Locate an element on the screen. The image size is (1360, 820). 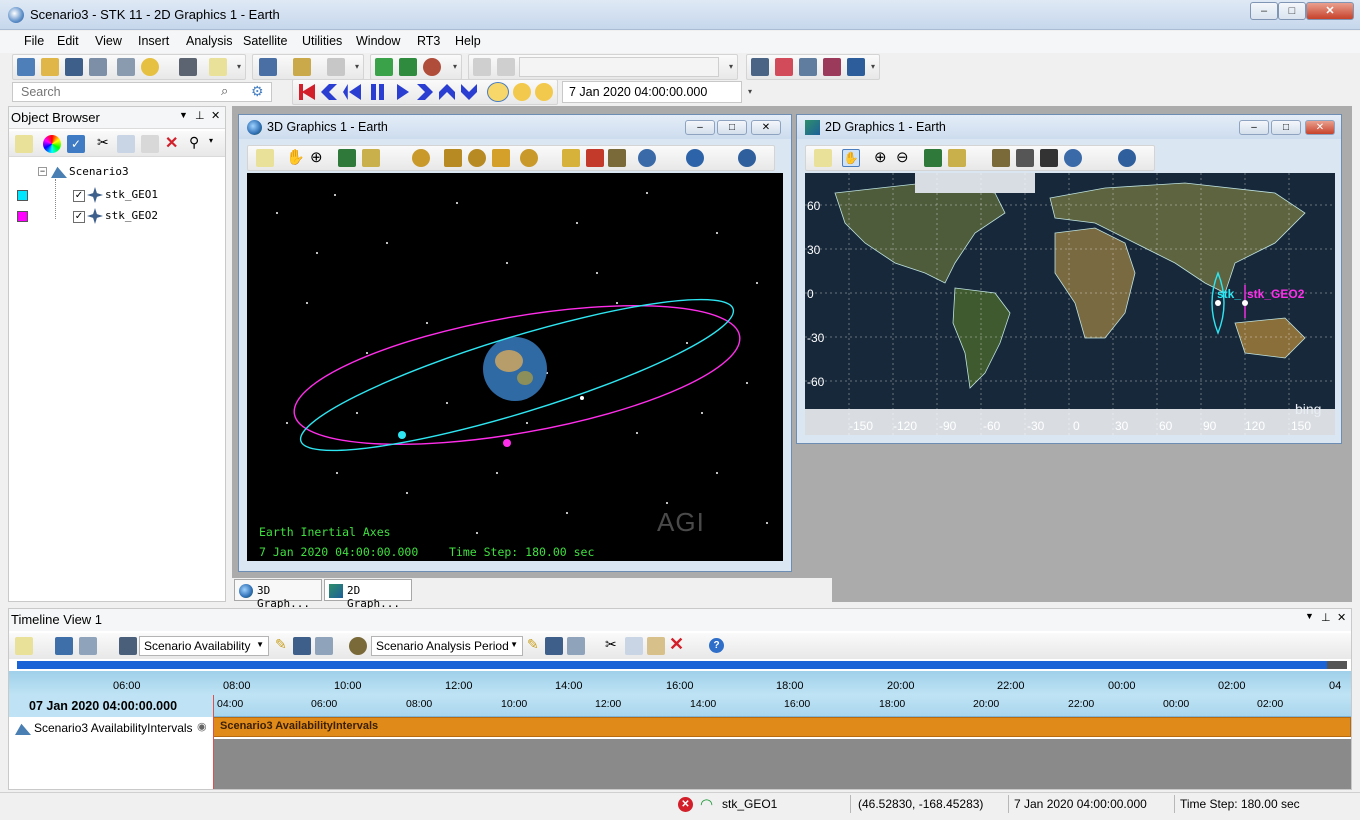
access-icon is located at coordinates (384, 67).